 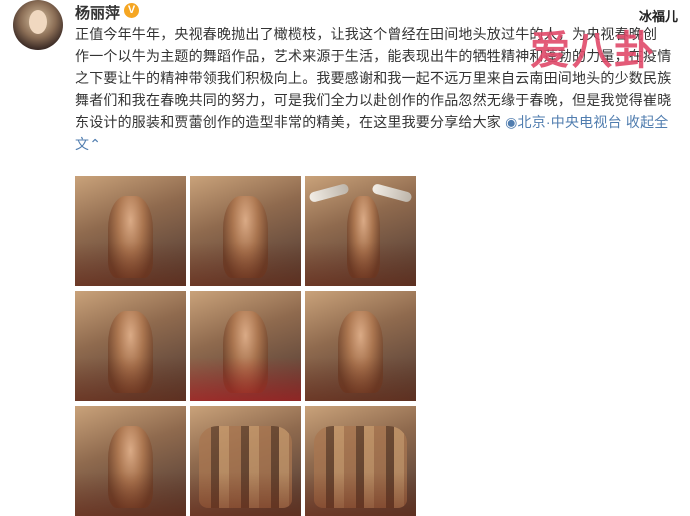 I want to click on photo-dancer-group, so click(x=360, y=461).